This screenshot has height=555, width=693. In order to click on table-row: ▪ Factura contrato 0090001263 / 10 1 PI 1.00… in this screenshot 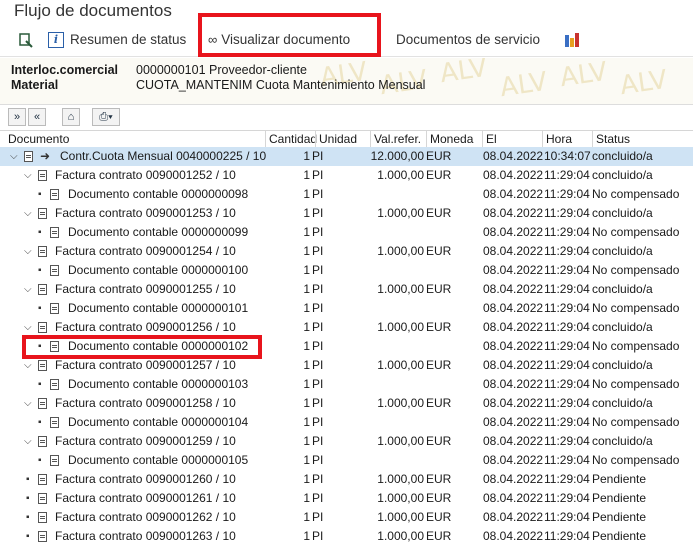, I will do `click(346, 536)`.